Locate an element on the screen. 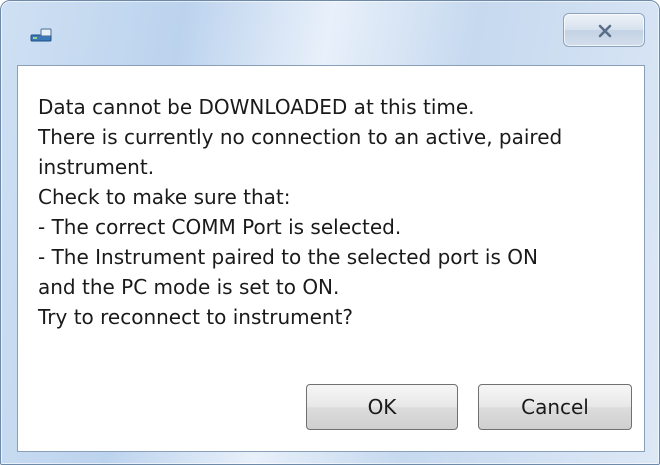 Image resolution: width=660 pixels, height=465 pixels. message-line: Check to make sure that: is located at coordinates (164, 197).